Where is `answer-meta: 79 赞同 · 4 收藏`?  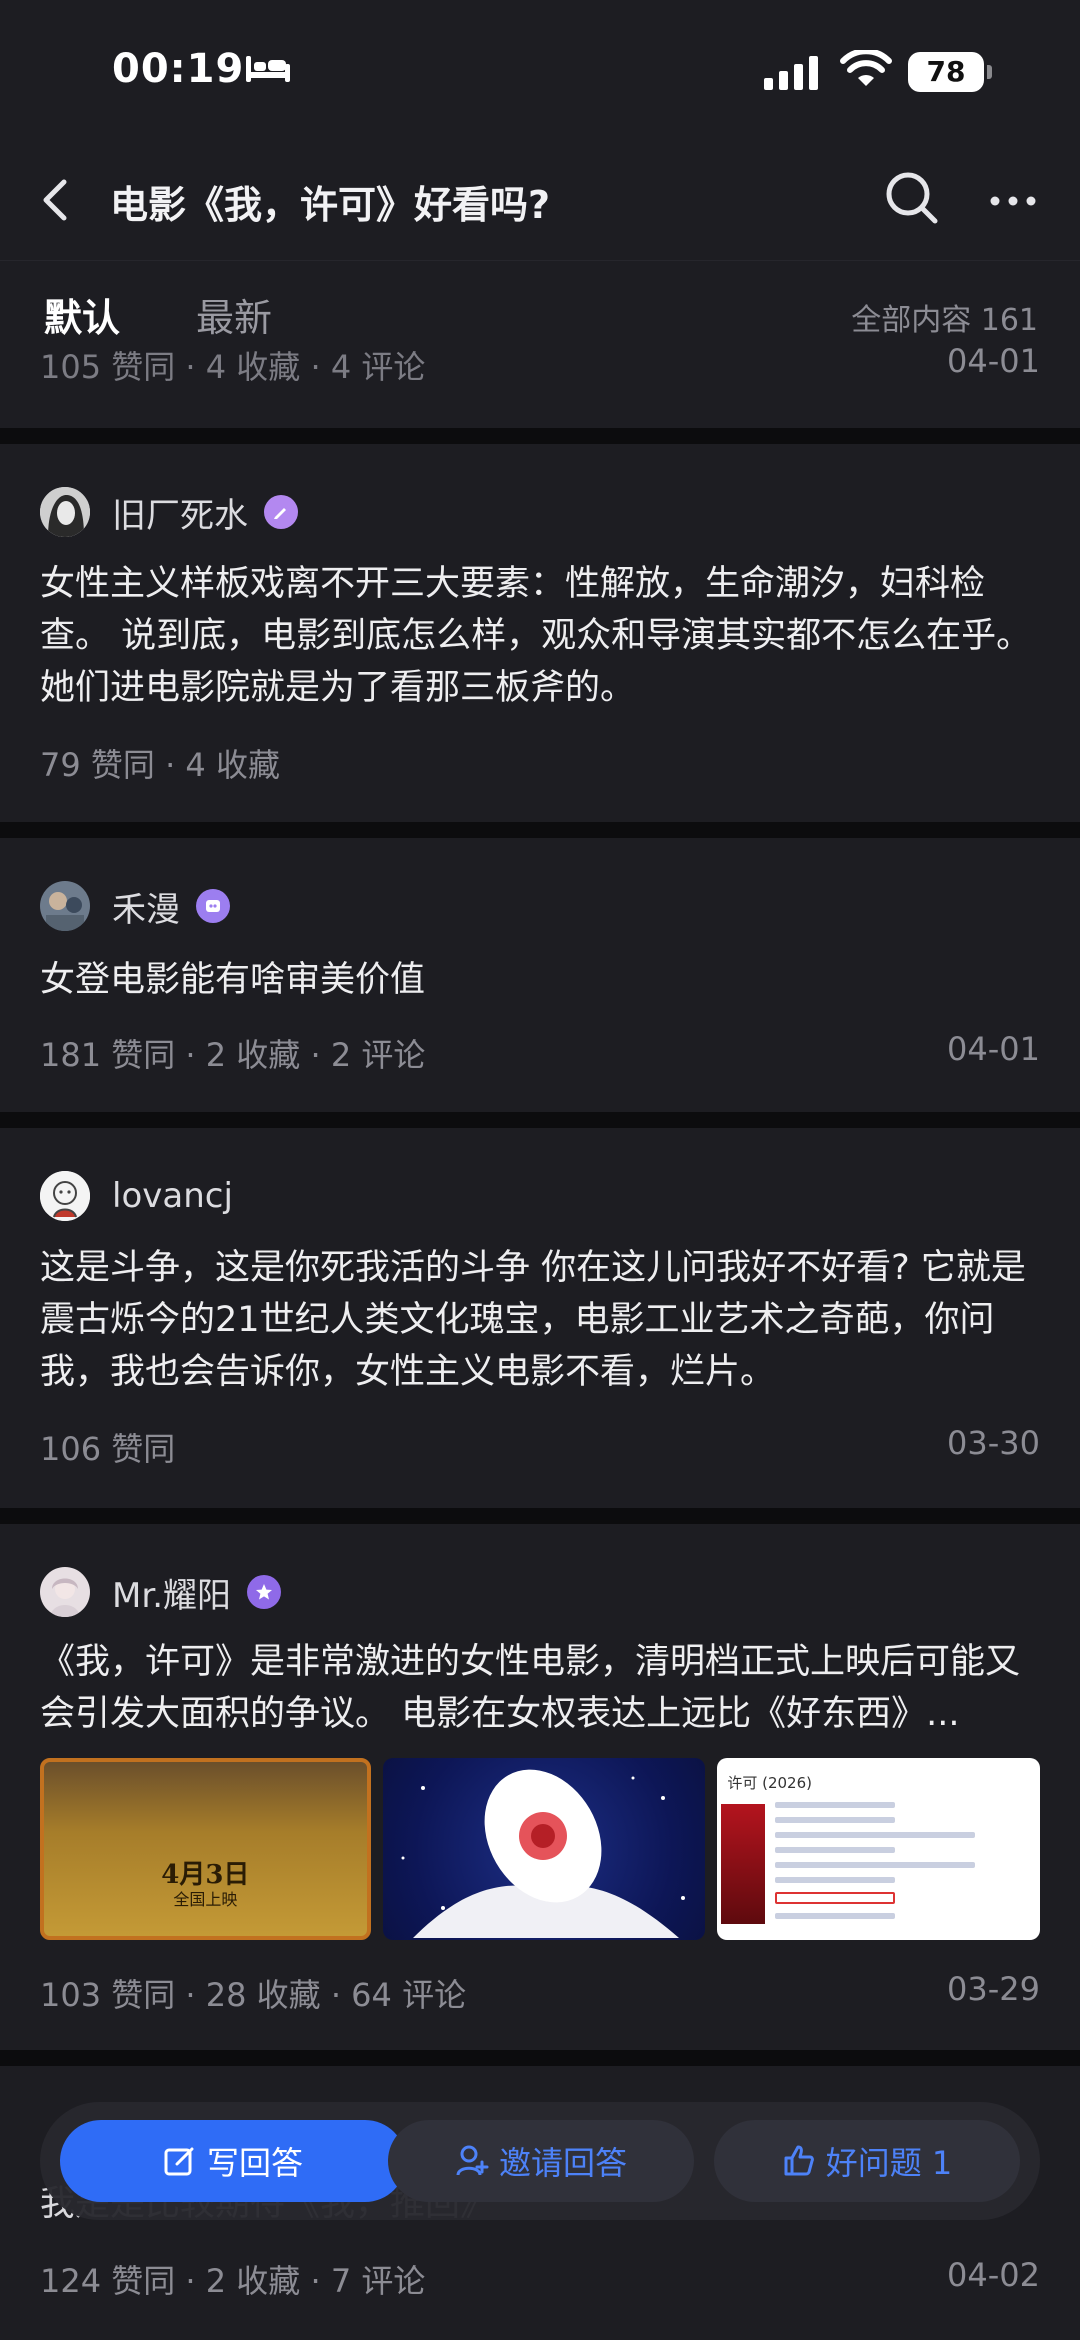 answer-meta: 79 赞同 · 4 收藏 is located at coordinates (160, 765).